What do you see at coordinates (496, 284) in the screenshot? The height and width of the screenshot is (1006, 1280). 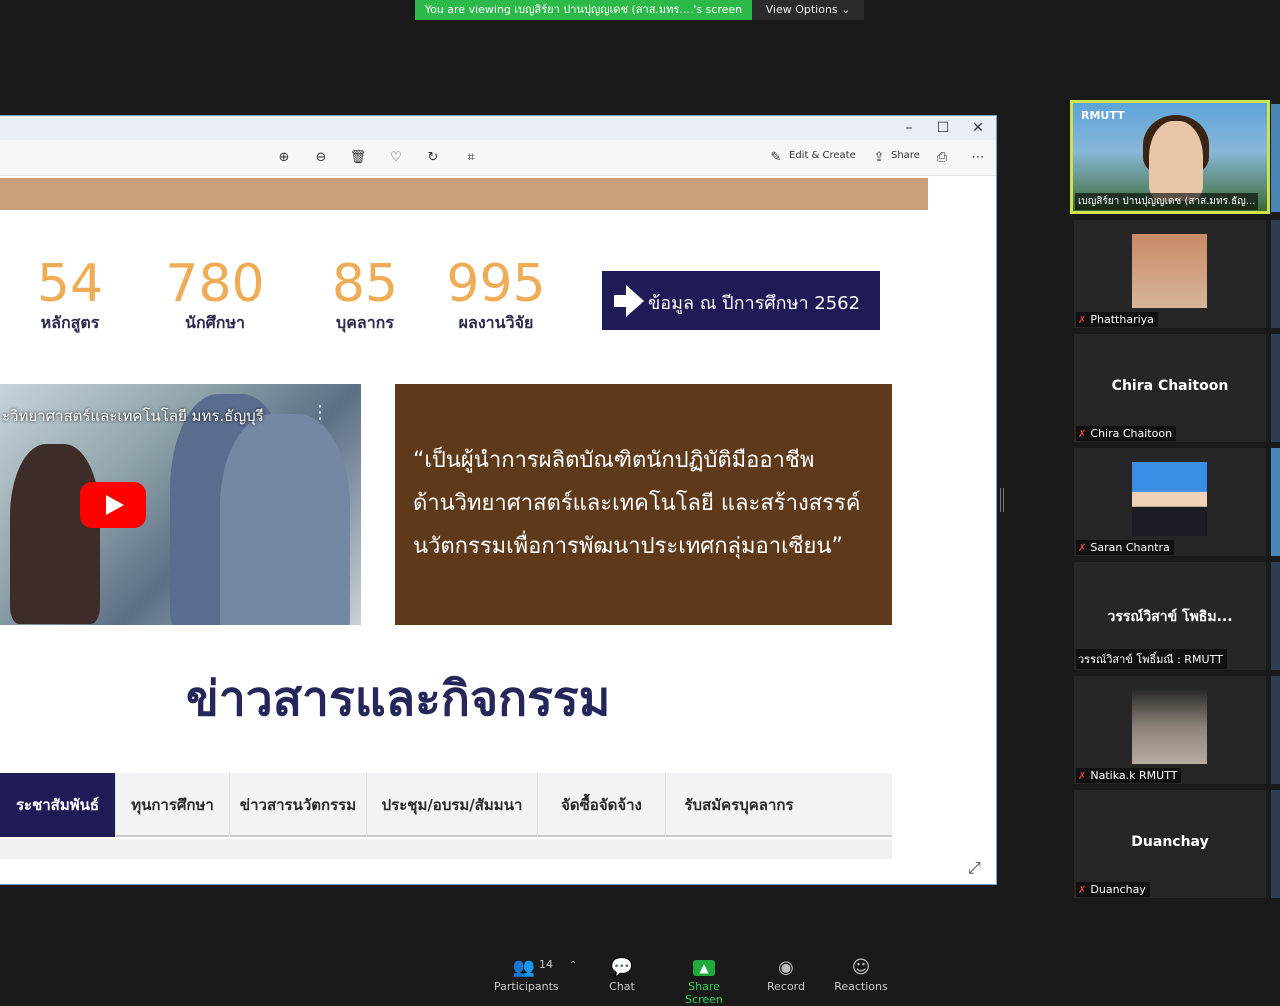 I see `stat-value: 995` at bounding box center [496, 284].